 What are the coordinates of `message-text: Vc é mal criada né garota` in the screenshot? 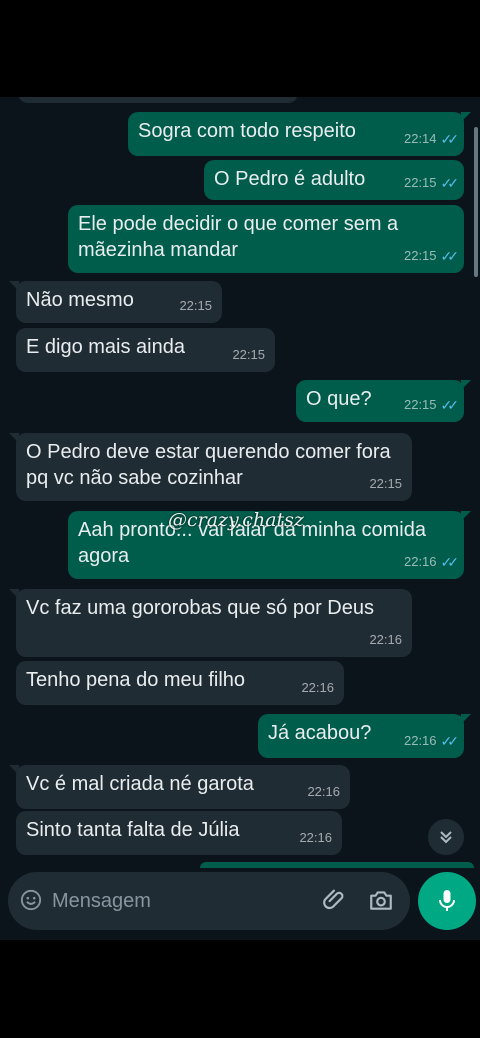 It's located at (140, 784).